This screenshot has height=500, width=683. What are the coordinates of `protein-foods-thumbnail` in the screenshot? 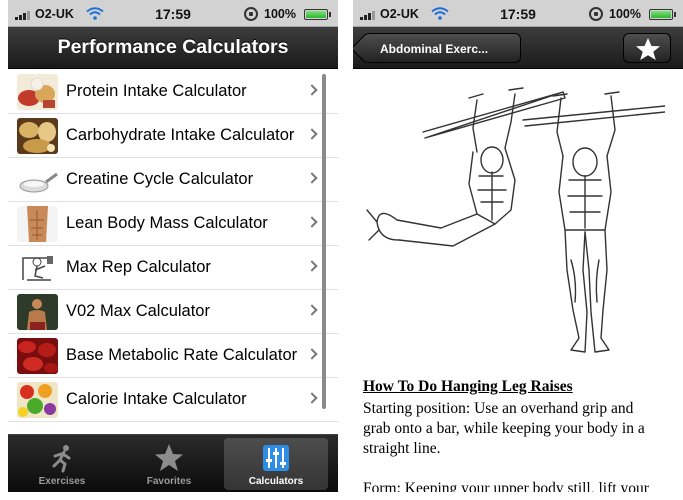 It's located at (37, 92).